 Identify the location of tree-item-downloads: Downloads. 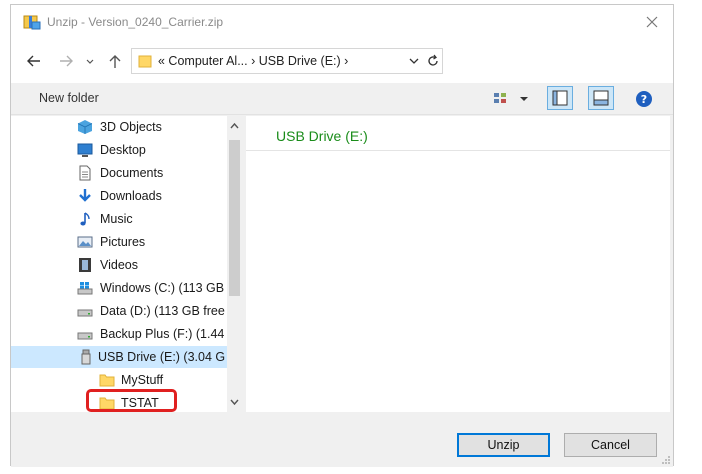
(119, 196).